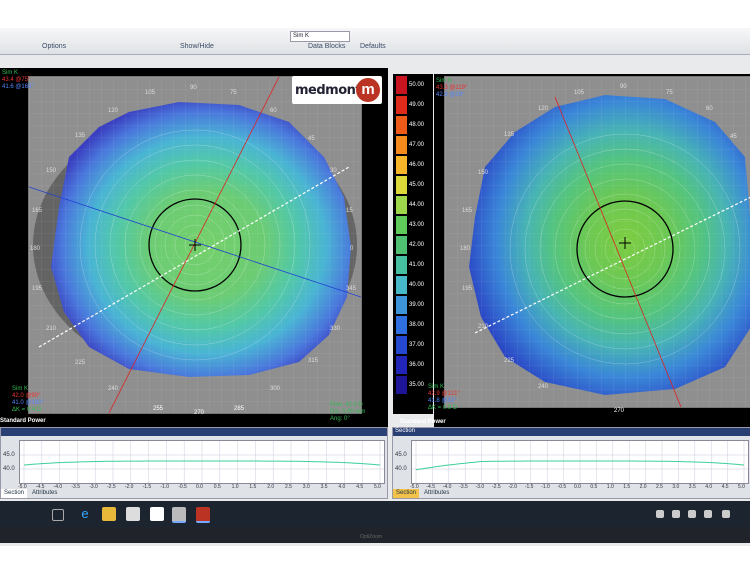 The image size is (750, 578). Describe the element at coordinates (275, 389) in the screenshot. I see `left-degree-300: 300` at that location.